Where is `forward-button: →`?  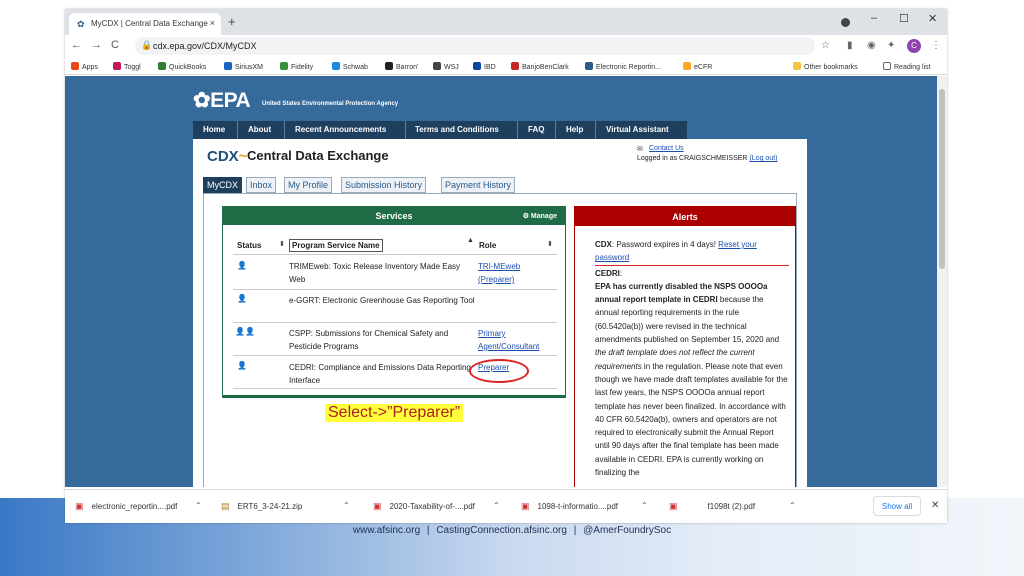 forward-button: → is located at coordinates (96, 45).